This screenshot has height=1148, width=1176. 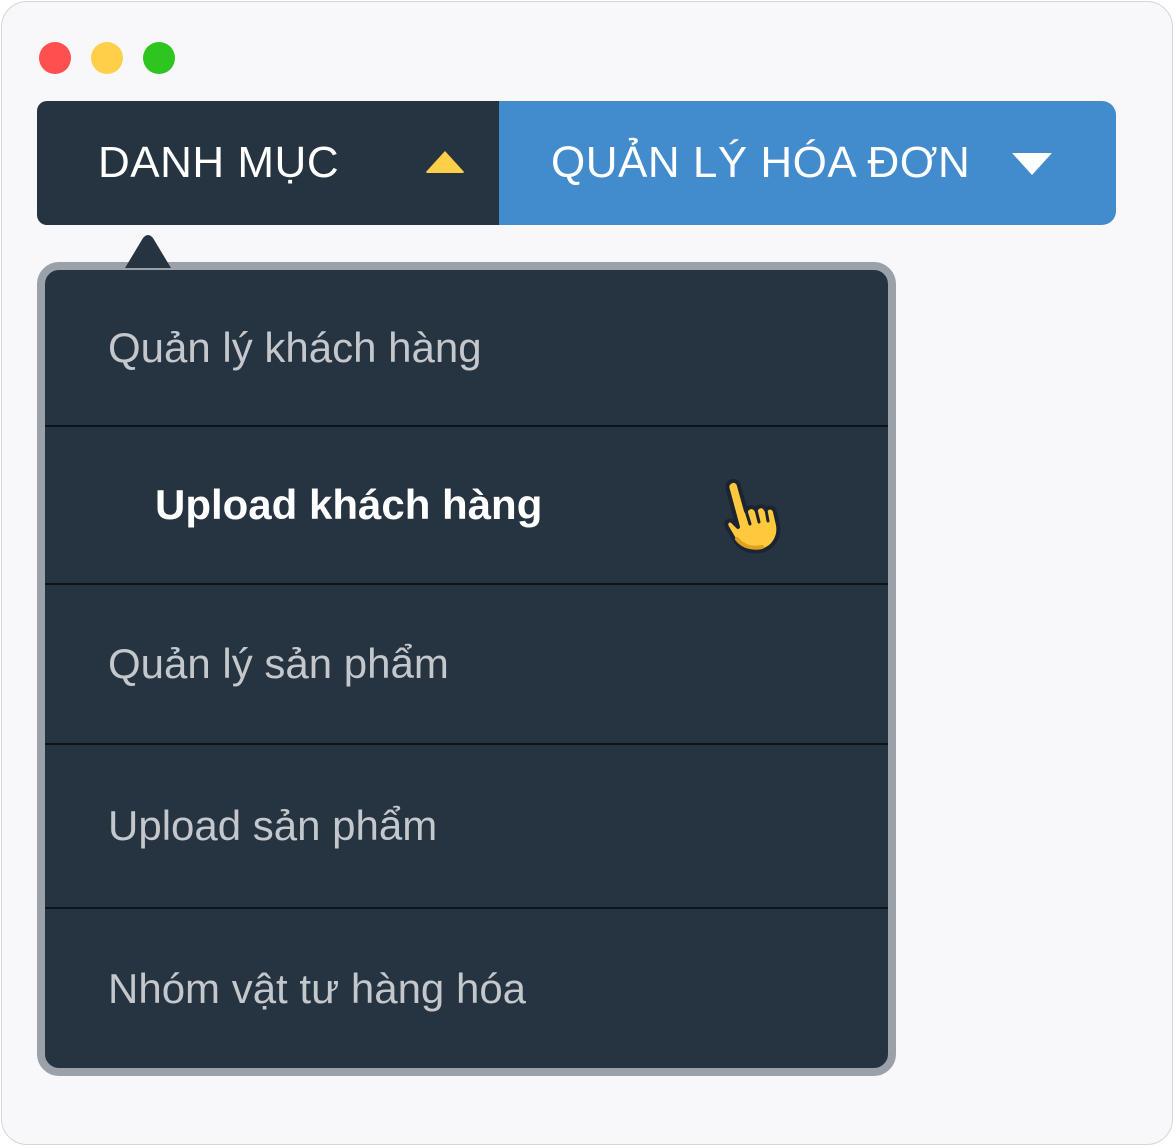 I want to click on menu-item-label: Quản lý sản phẩm, so click(x=278, y=663).